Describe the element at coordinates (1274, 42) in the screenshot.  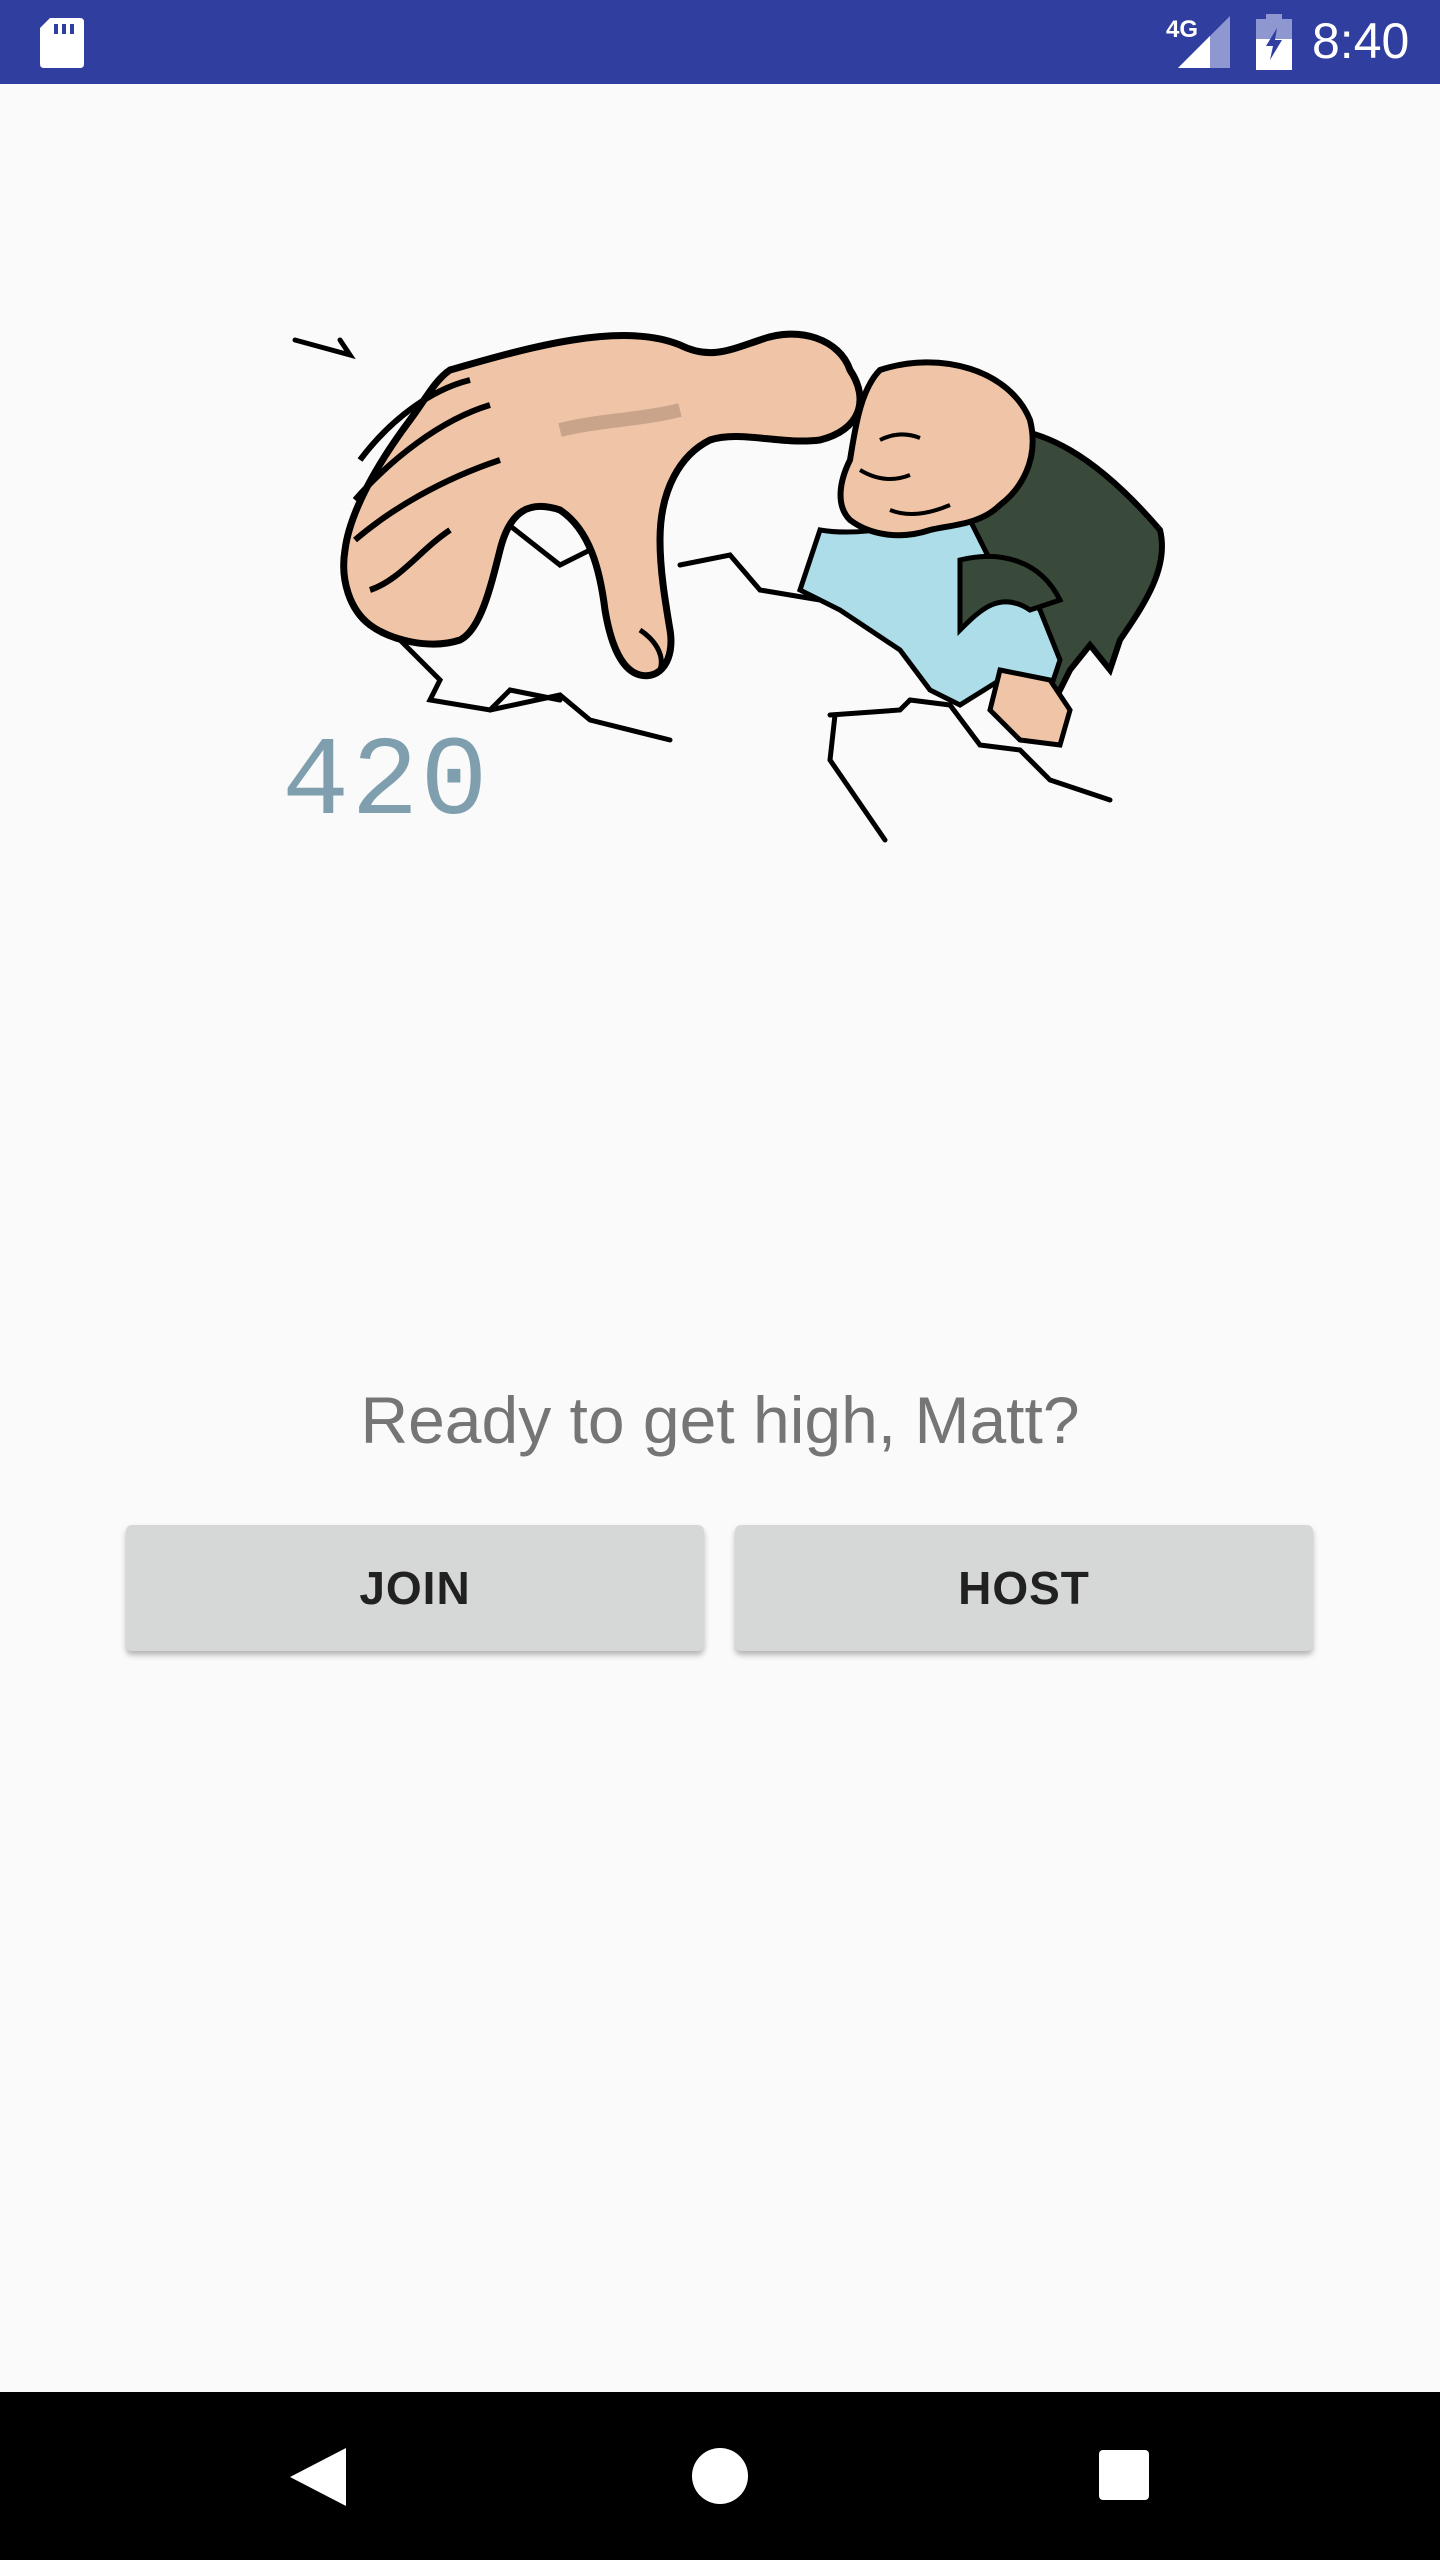
I see `battery-charging-icon` at that location.